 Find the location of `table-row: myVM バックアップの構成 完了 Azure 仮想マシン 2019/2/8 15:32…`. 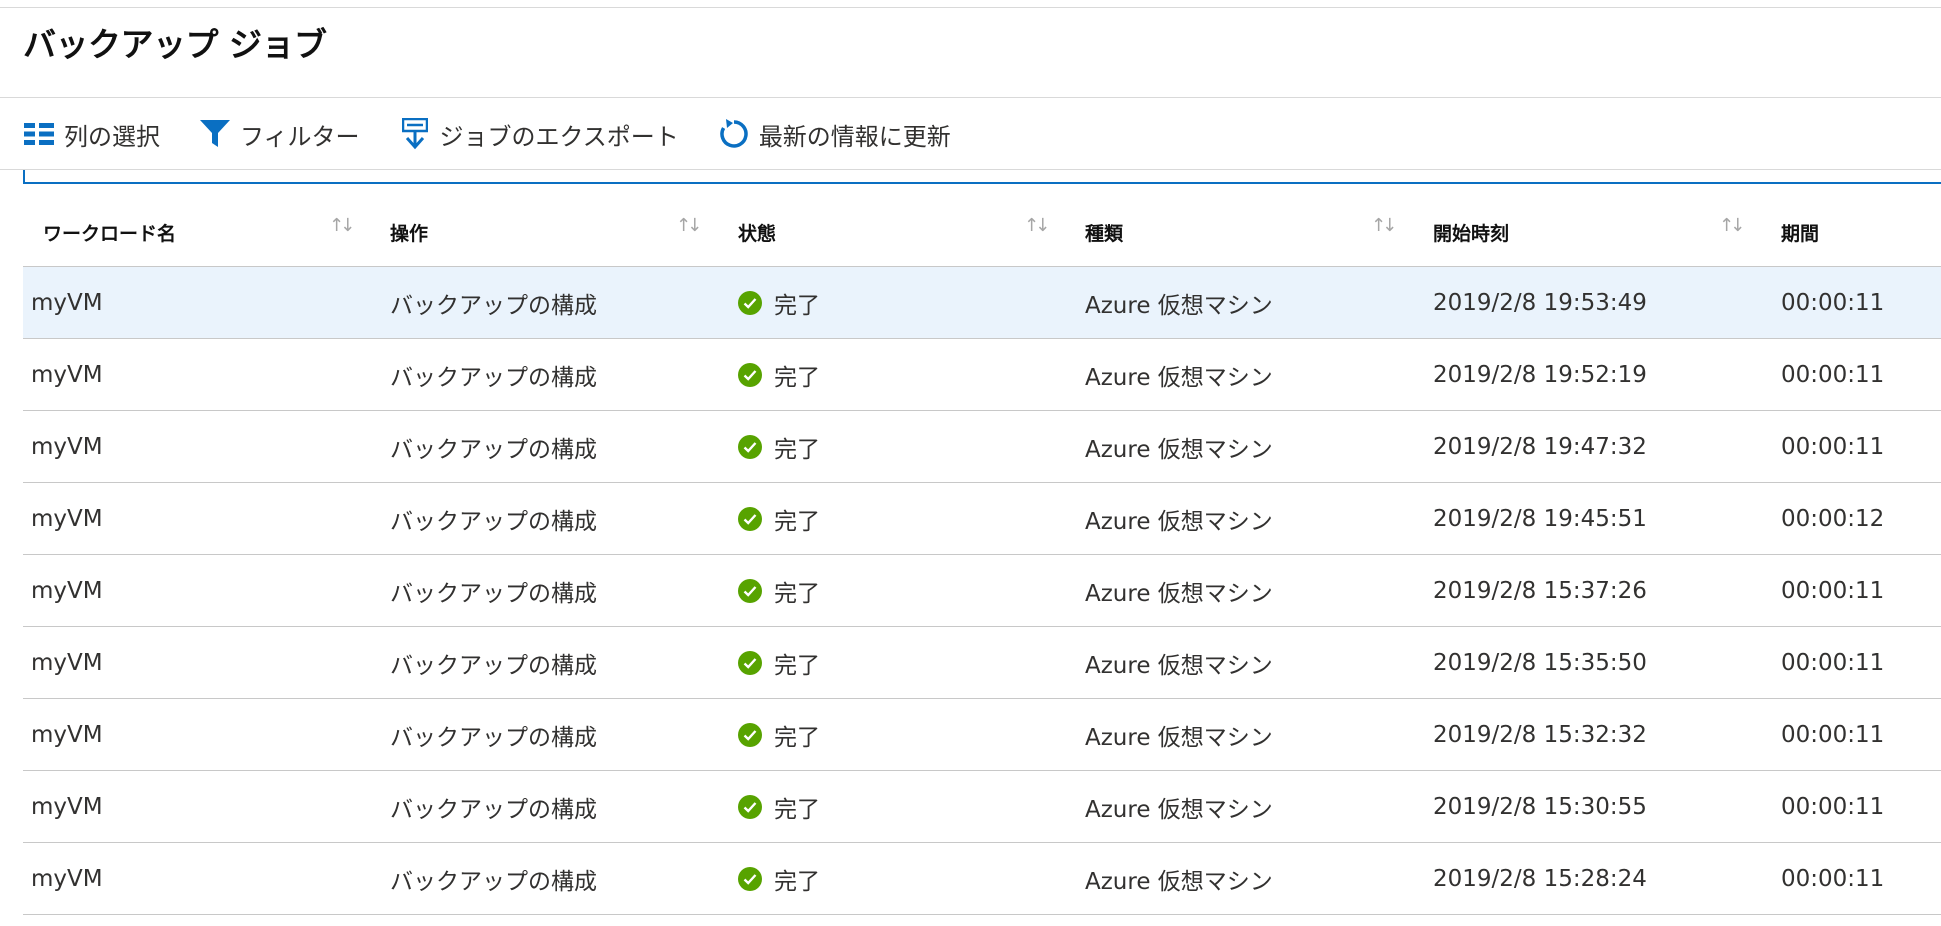

table-row: myVM バックアップの構成 完了 Azure 仮想マシン 2019/2/8 15:32… is located at coordinates (982, 735).